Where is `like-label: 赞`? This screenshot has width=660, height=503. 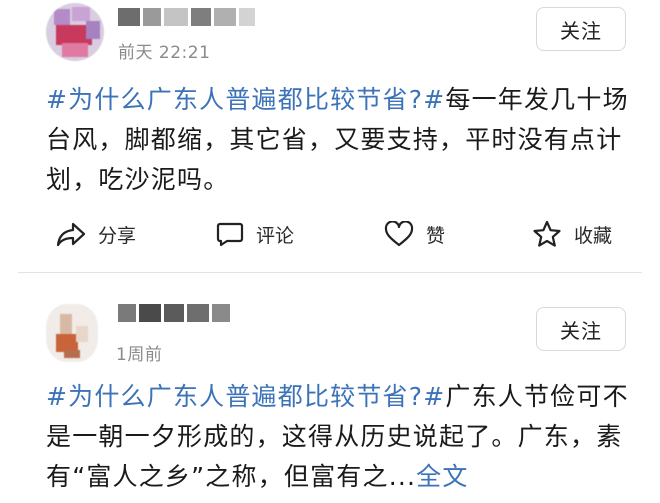
like-label: 赞 is located at coordinates (436, 235).